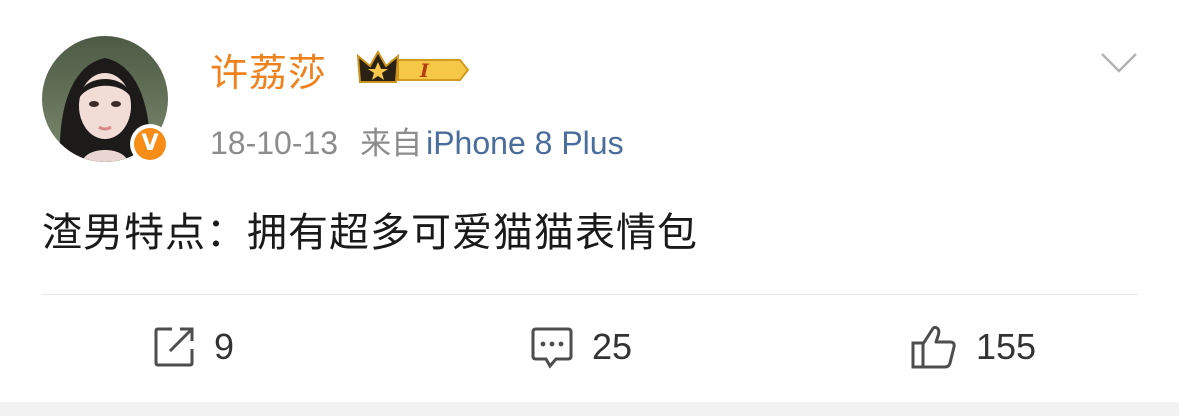  Describe the element at coordinates (274, 143) in the screenshot. I see `post-date: 18-10-13` at that location.